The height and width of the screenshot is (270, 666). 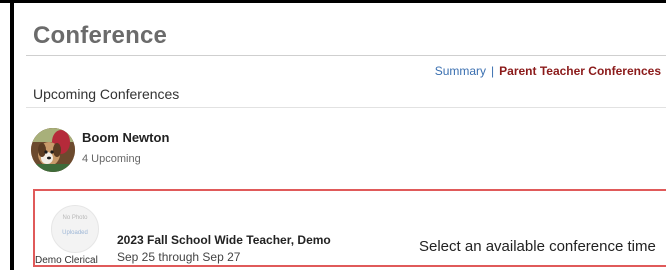 I want to click on no-photo-sub: Uploaded, so click(x=75, y=233).